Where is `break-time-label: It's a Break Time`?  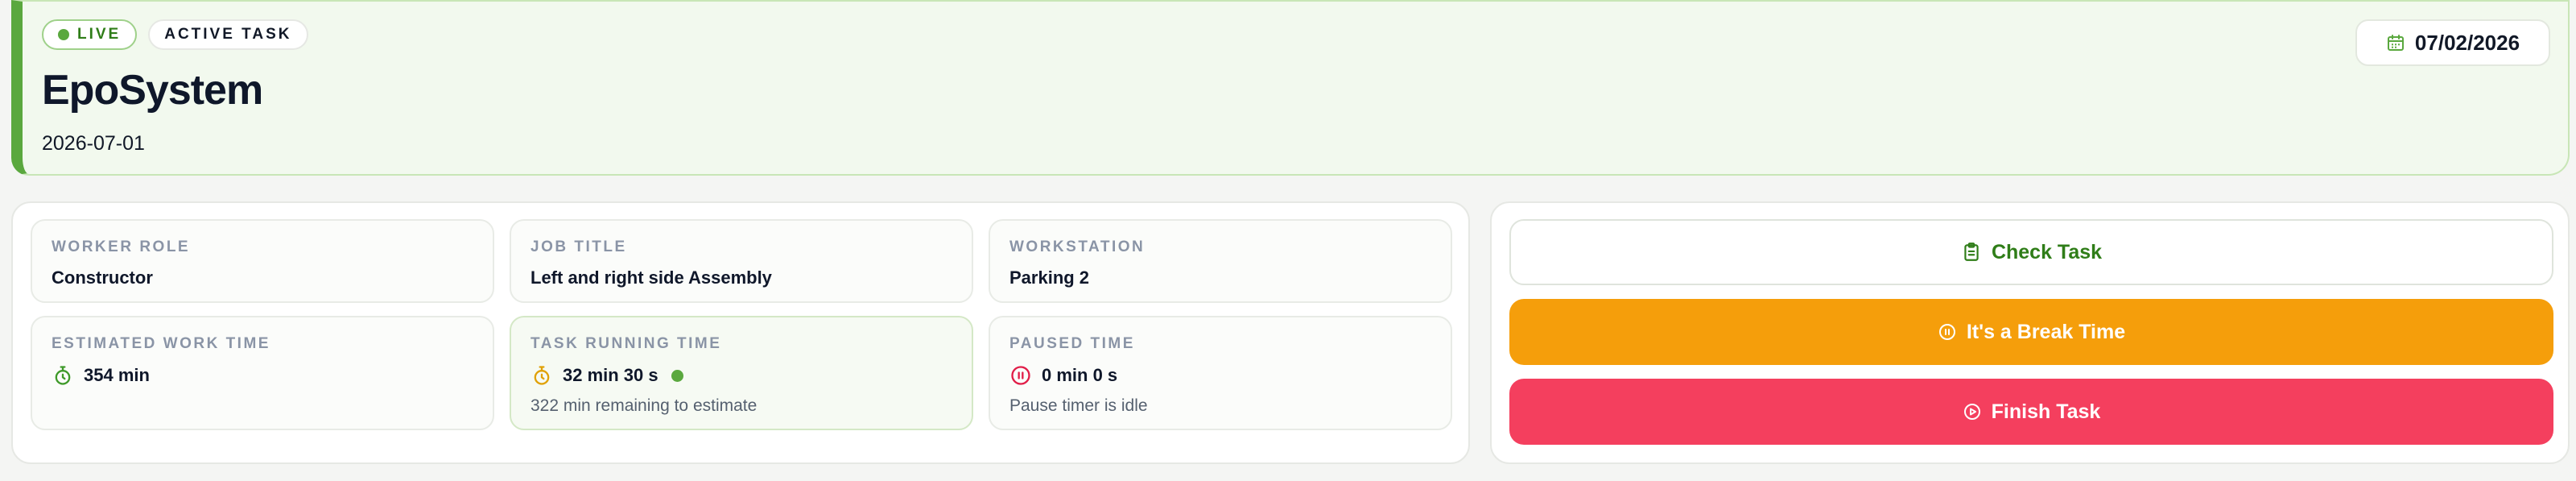 break-time-label: It's a Break Time is located at coordinates (2046, 331).